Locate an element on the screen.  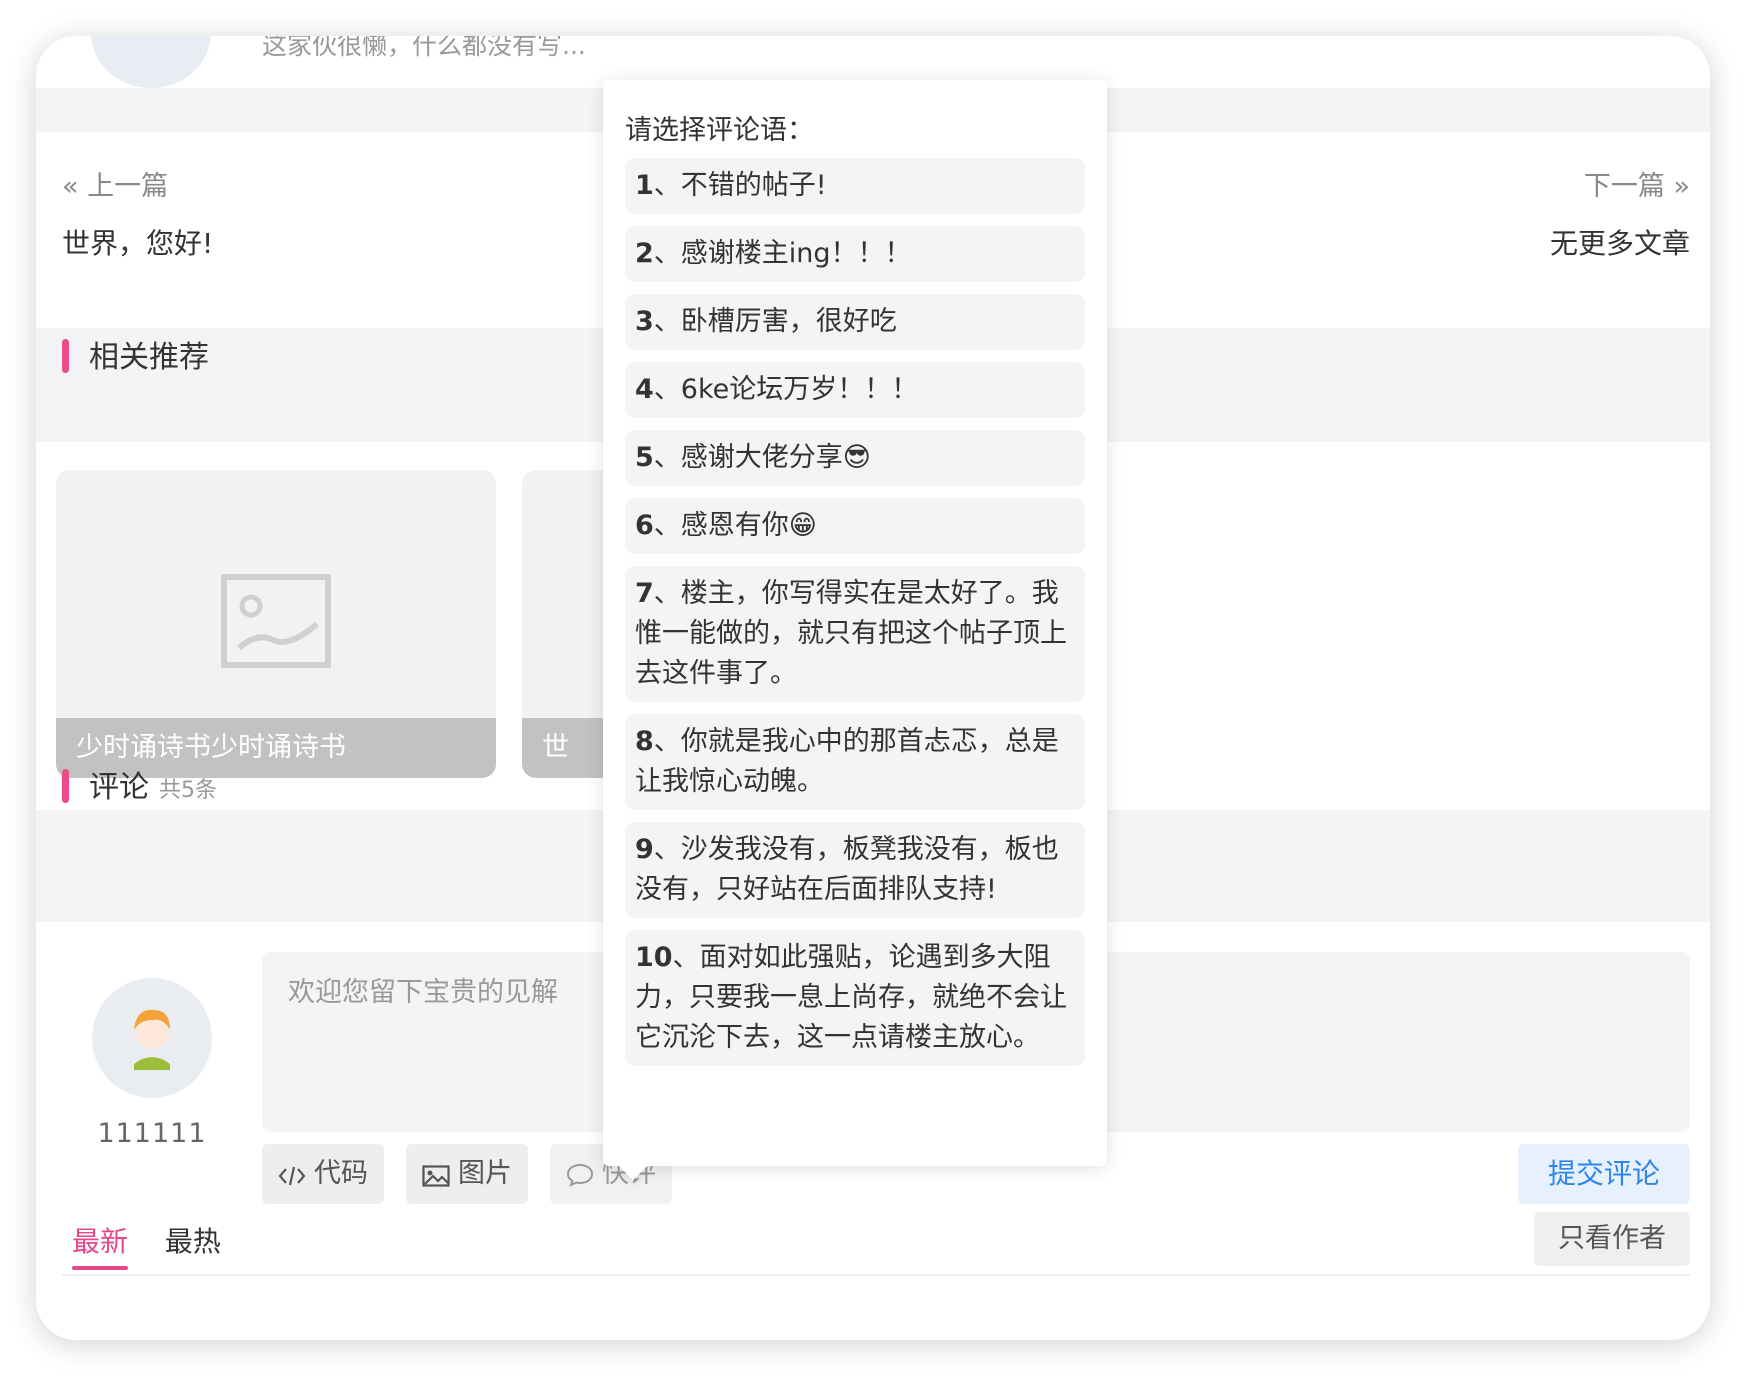
user-avatar is located at coordinates (152, 1038).